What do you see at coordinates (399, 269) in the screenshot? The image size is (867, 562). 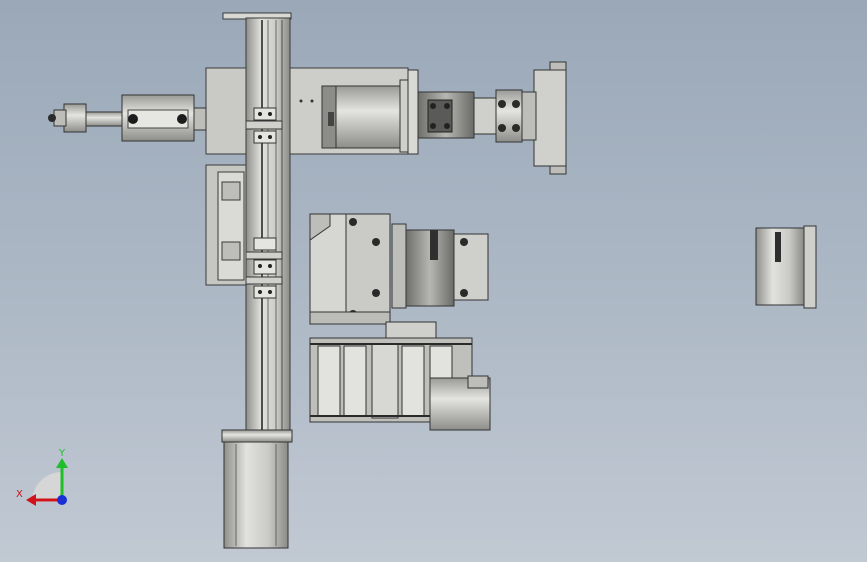 I see `rotary-gripper-unit` at bounding box center [399, 269].